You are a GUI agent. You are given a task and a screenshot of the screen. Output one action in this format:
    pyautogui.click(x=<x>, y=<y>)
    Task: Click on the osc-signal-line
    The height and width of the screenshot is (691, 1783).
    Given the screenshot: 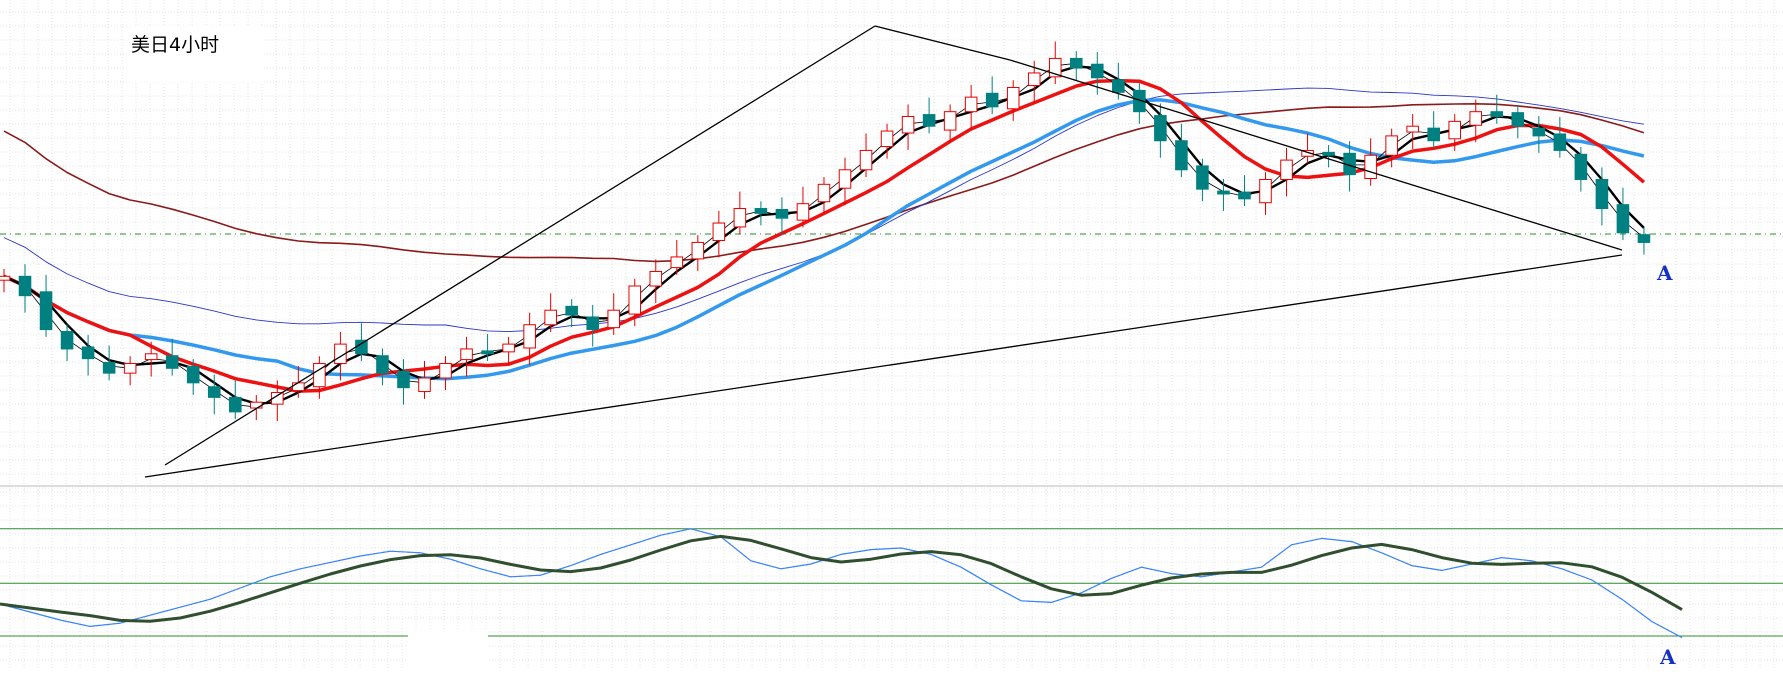 What is the action you would take?
    pyautogui.click(x=841, y=578)
    